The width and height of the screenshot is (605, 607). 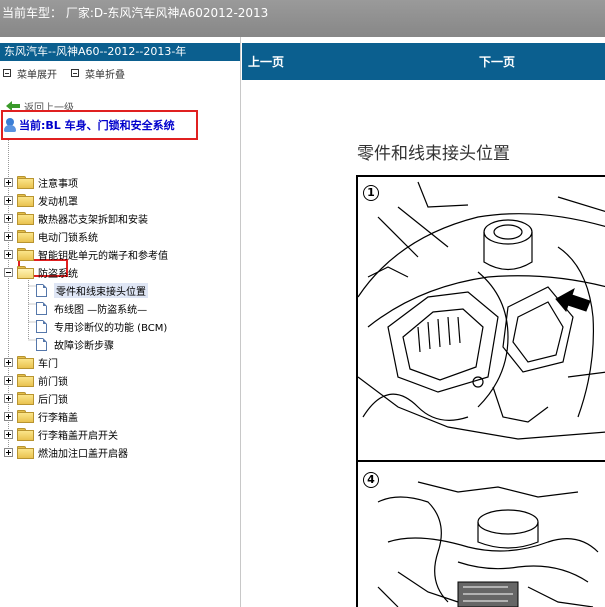 I want to click on tree-item-label: 注意事项, so click(x=58, y=184).